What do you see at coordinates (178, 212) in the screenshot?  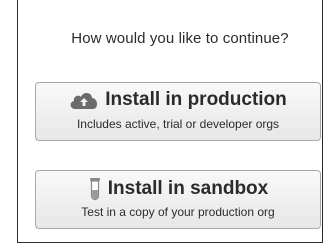 I see `sandbox-button-description: Test in a copy of your production org` at bounding box center [178, 212].